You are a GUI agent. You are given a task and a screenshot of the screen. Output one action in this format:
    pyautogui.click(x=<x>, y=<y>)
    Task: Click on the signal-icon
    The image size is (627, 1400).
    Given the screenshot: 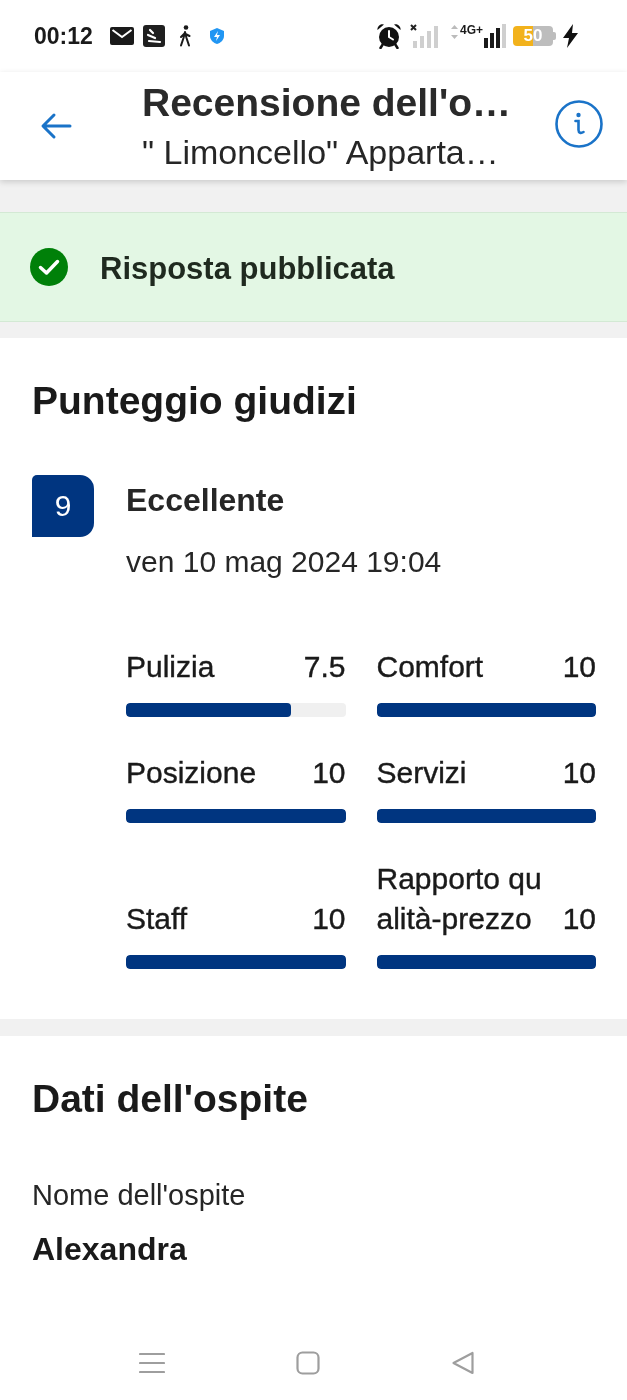 What is the action you would take?
    pyautogui.click(x=495, y=36)
    